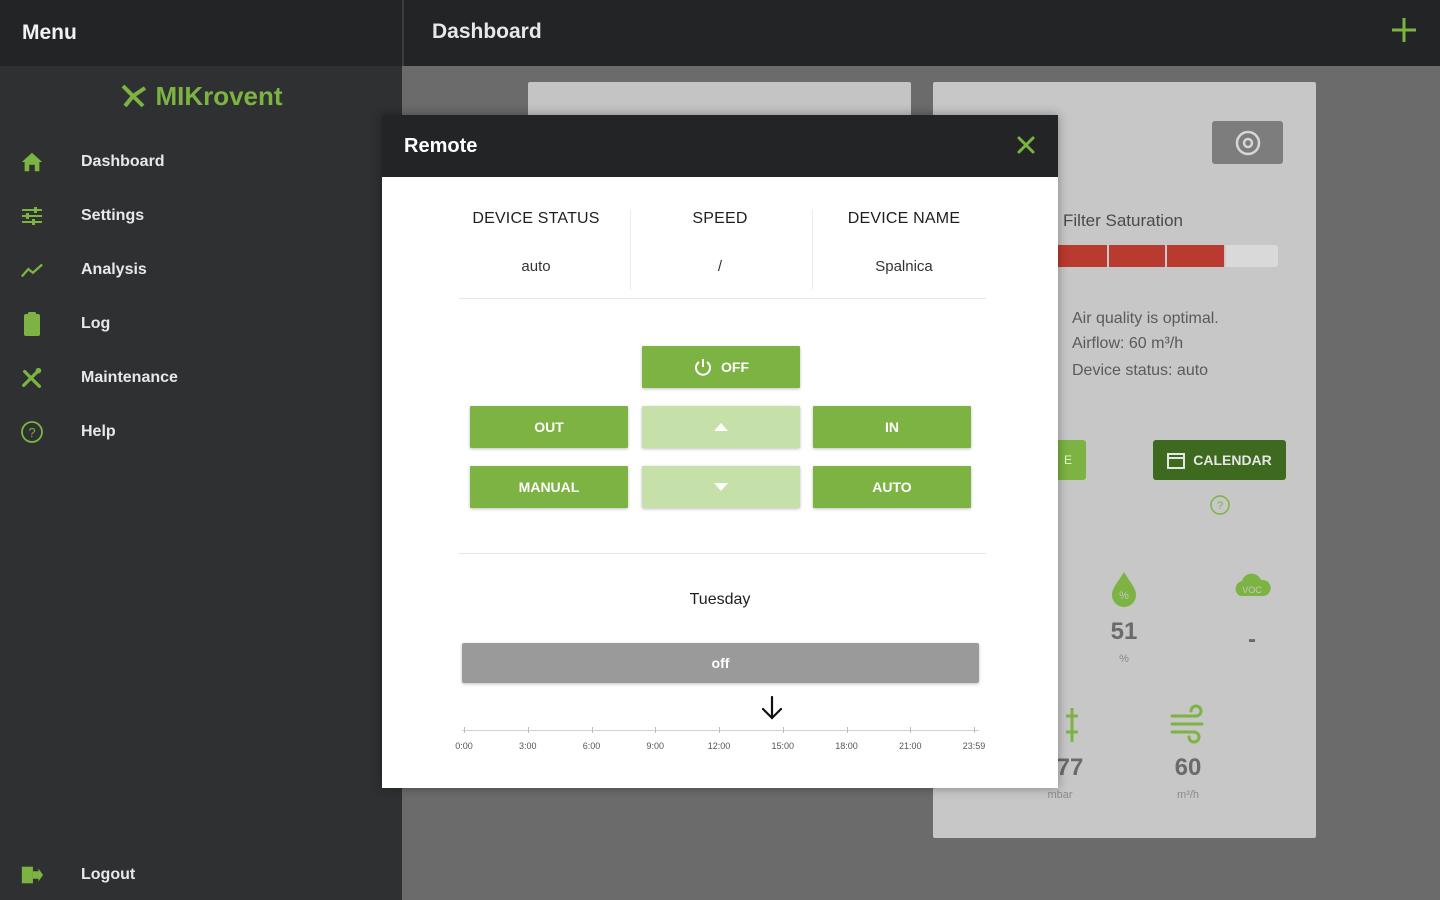  I want to click on calendar-button-label: CALENDAR, so click(1232, 460).